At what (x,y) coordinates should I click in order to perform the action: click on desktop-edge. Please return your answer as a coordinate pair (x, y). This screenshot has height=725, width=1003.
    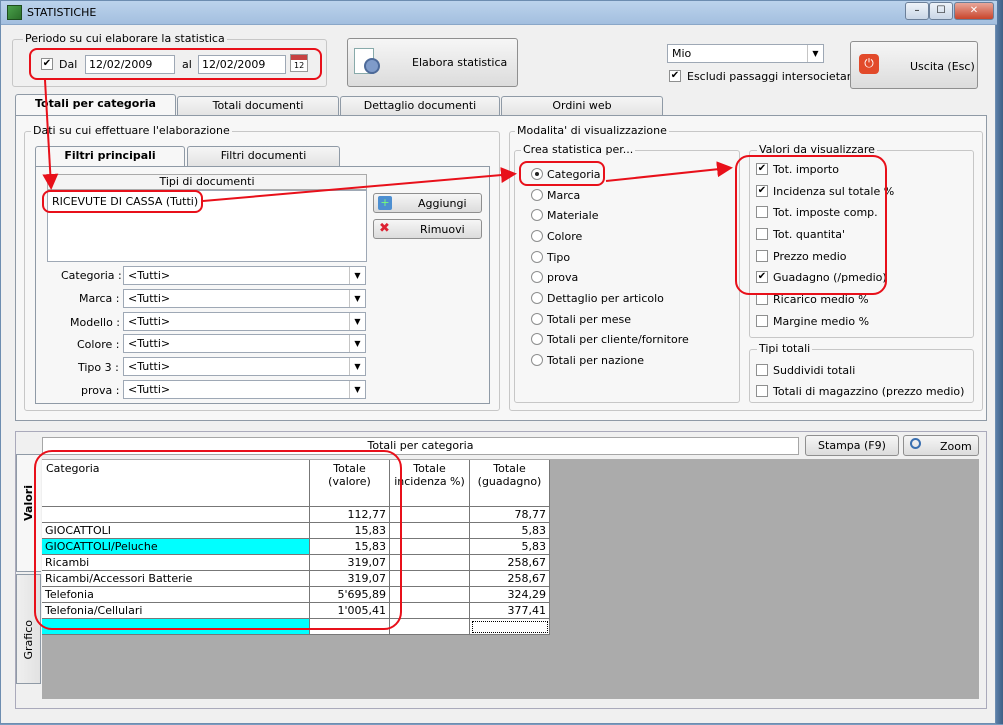
    Looking at the image, I should click on (999, 362).